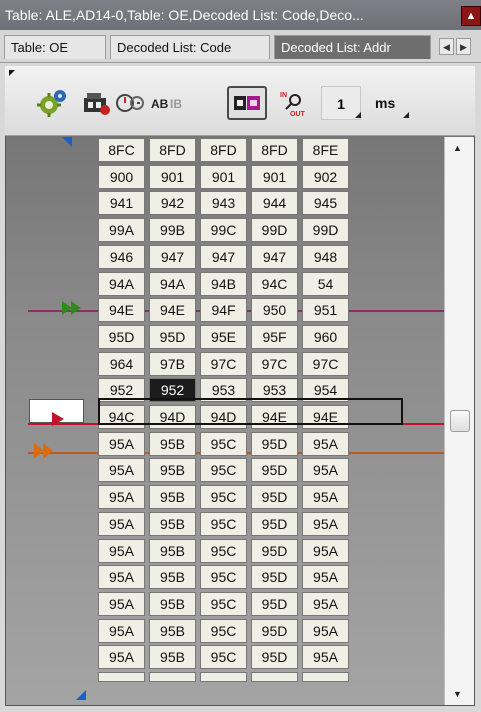 The height and width of the screenshot is (712, 481). What do you see at coordinates (223, 310) in the screenshot?
I see `table-cell: 94F` at bounding box center [223, 310].